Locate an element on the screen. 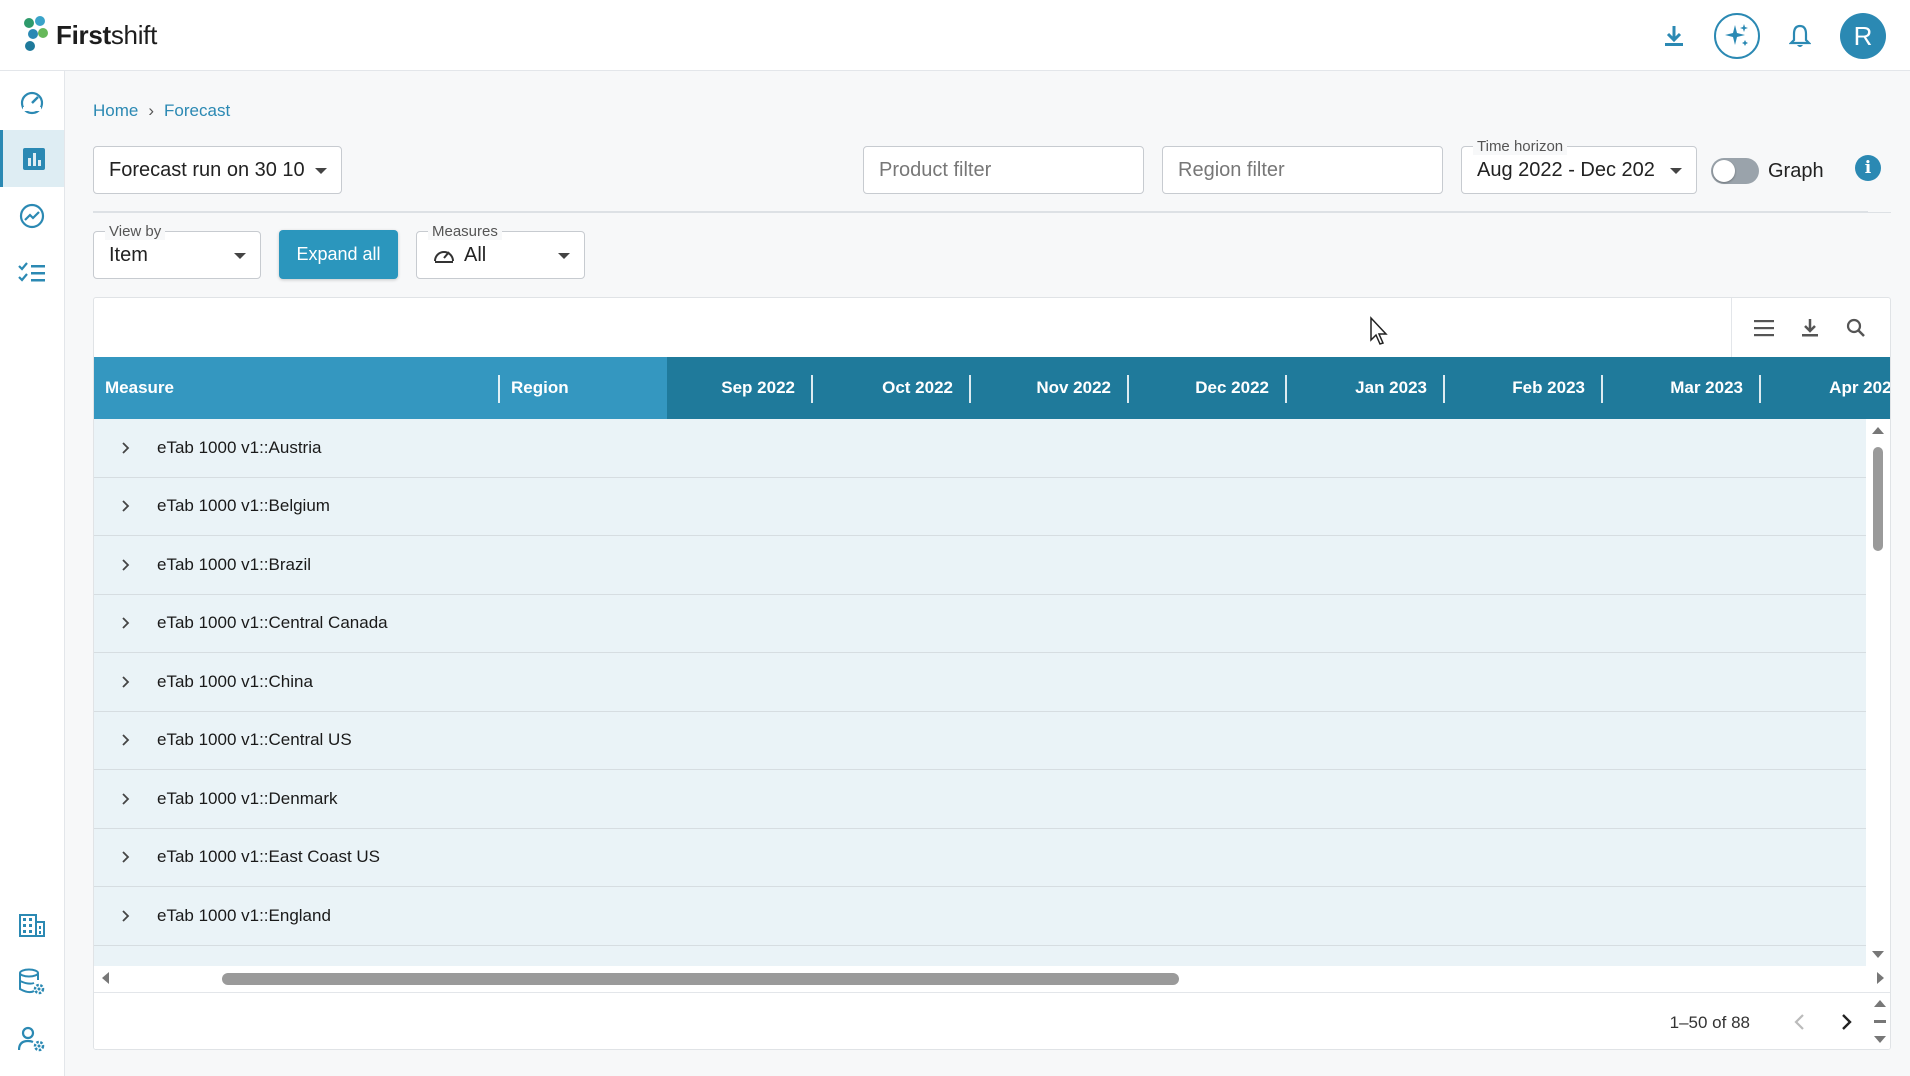 The height and width of the screenshot is (1076, 1910). measures-value: All is located at coordinates (475, 254).